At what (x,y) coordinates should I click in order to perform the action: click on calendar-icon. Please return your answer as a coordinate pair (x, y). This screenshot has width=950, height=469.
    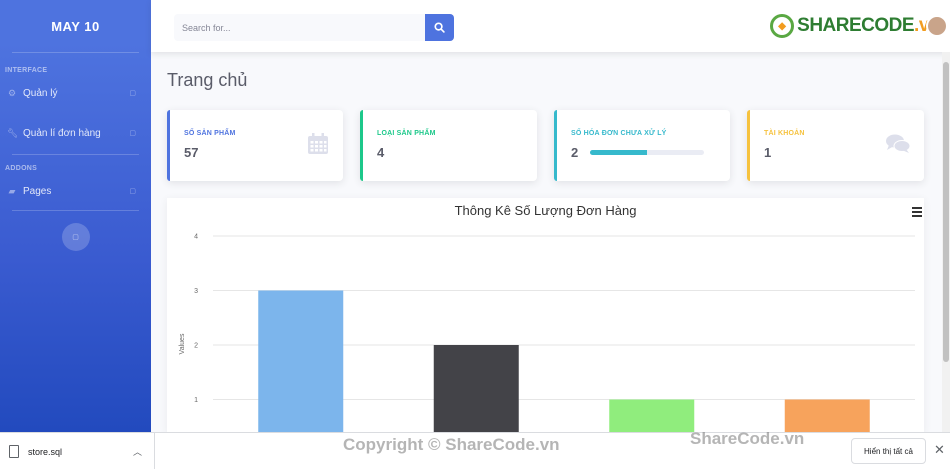
    Looking at the image, I should click on (318, 143).